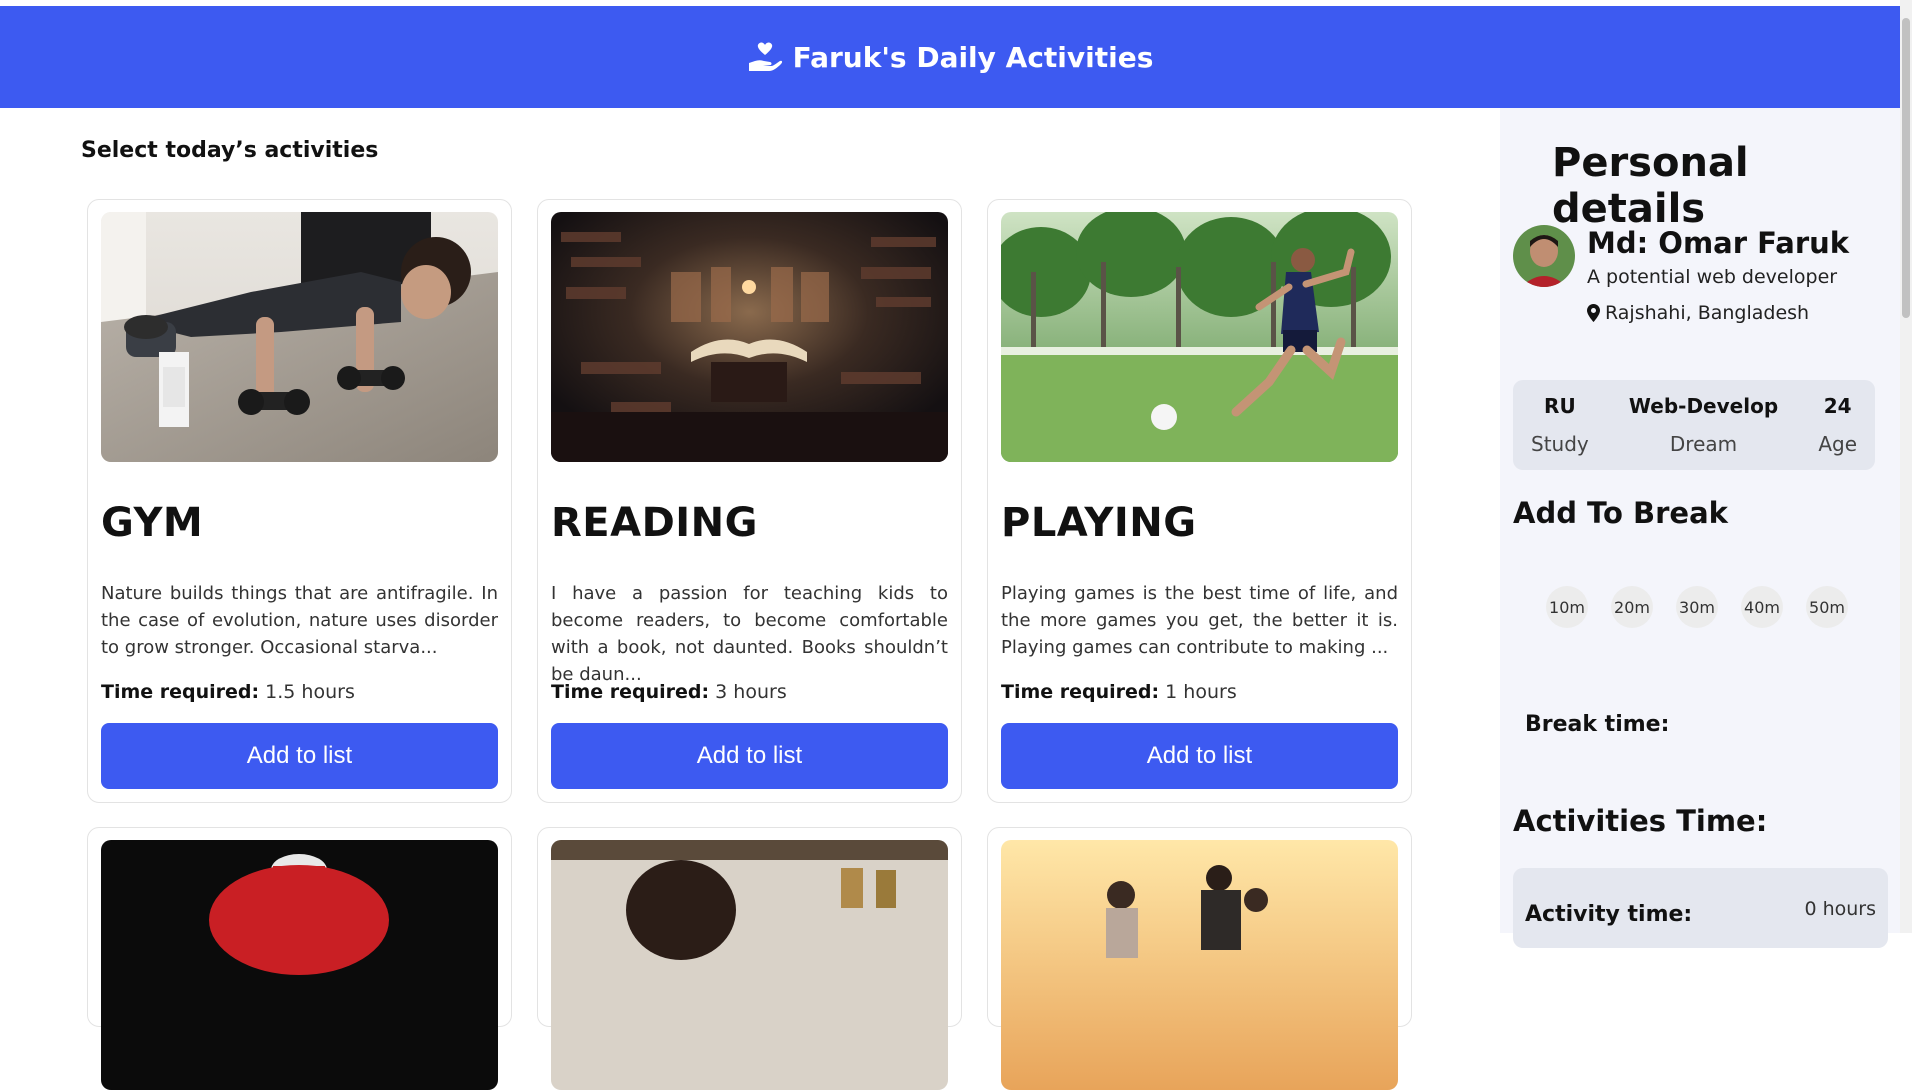  Describe the element at coordinates (1199, 337) in the screenshot. I see `activity-image-playing` at that location.